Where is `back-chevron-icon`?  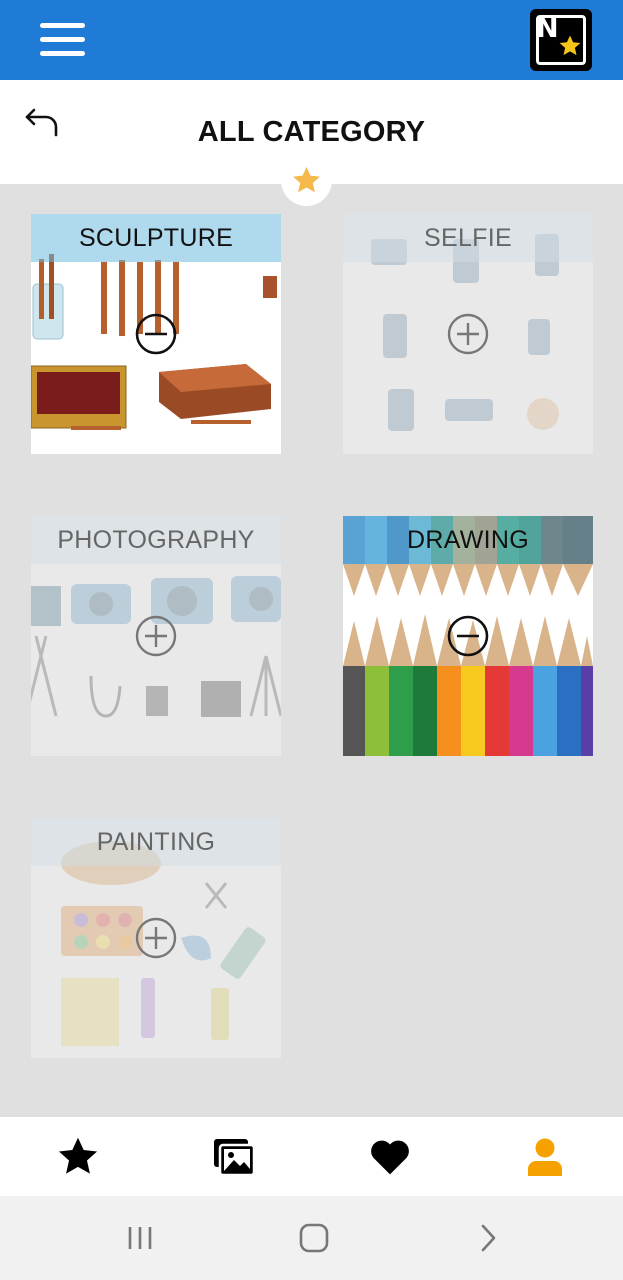 back-chevron-icon is located at coordinates (488, 1238).